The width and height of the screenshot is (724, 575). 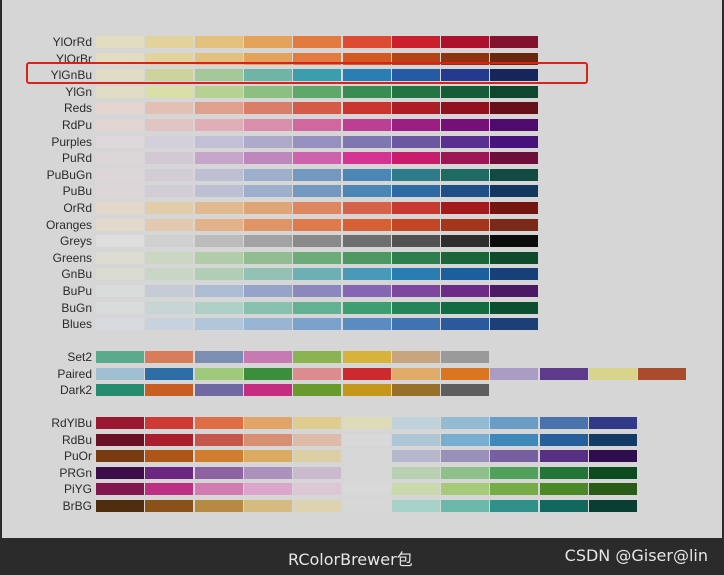 I want to click on palette-label: Dark2, so click(x=75, y=390).